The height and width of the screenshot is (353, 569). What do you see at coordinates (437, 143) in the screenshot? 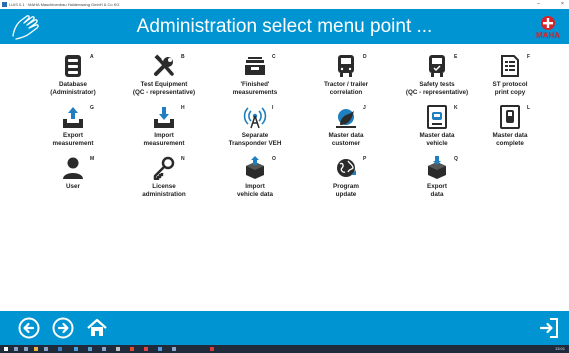
I see `tile-label-line2: vehicle` at bounding box center [437, 143].